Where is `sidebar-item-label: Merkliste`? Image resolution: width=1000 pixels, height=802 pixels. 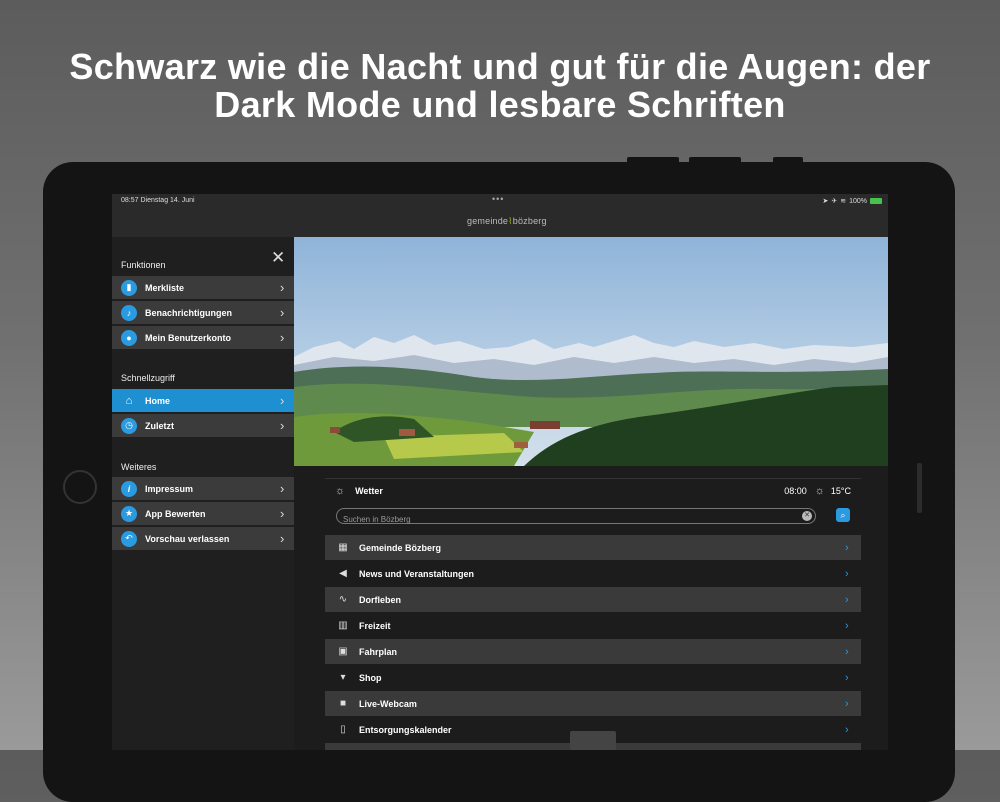
sidebar-item-label: Merkliste is located at coordinates (165, 287).